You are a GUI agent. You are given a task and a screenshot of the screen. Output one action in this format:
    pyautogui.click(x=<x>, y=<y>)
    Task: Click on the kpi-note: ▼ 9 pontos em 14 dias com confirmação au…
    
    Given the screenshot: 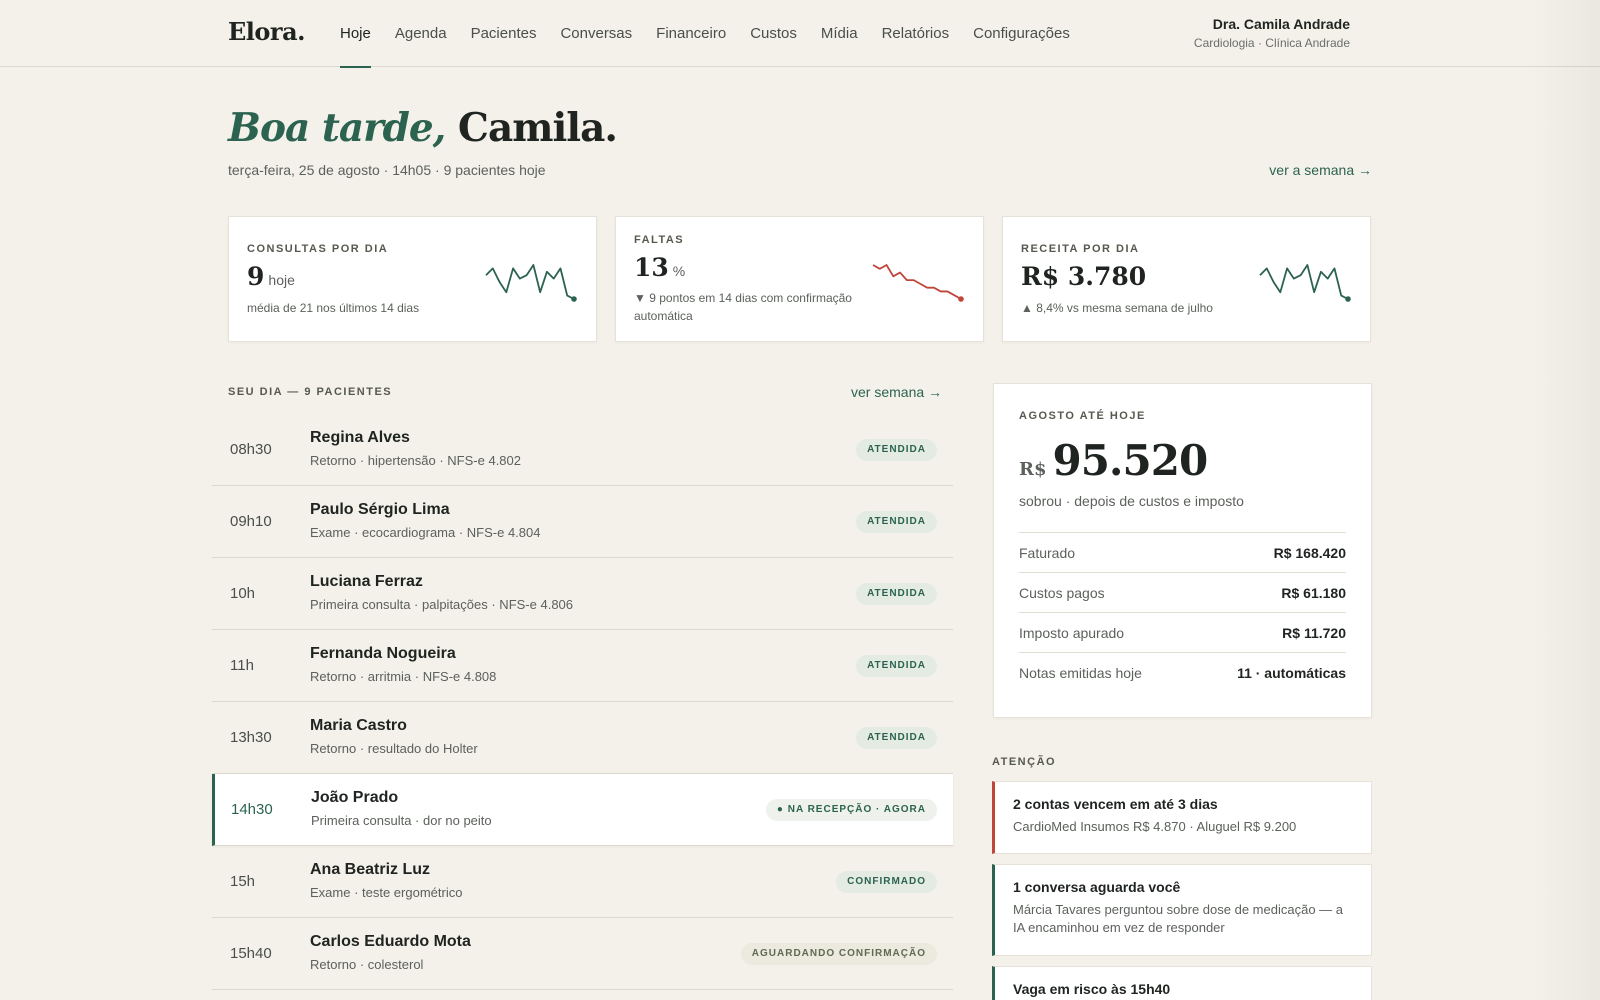 What is the action you would take?
    pyautogui.click(x=743, y=307)
    